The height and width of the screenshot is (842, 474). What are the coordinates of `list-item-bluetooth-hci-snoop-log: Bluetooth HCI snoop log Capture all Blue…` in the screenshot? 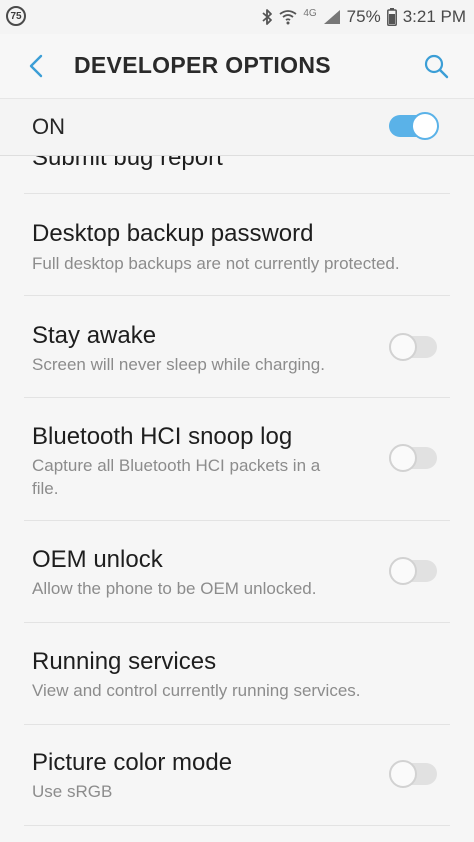 It's located at (237, 459).